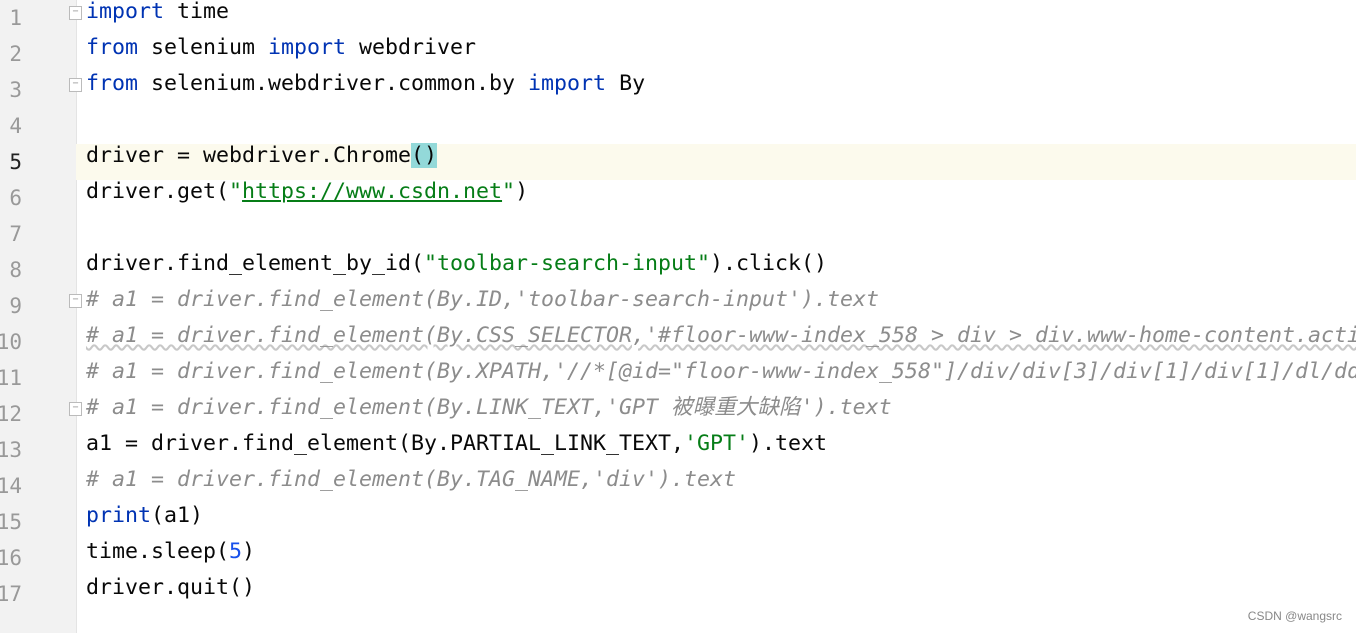 Image resolution: width=1356 pixels, height=633 pixels. What do you see at coordinates (11, 306) in the screenshot?
I see `line-number: 9` at bounding box center [11, 306].